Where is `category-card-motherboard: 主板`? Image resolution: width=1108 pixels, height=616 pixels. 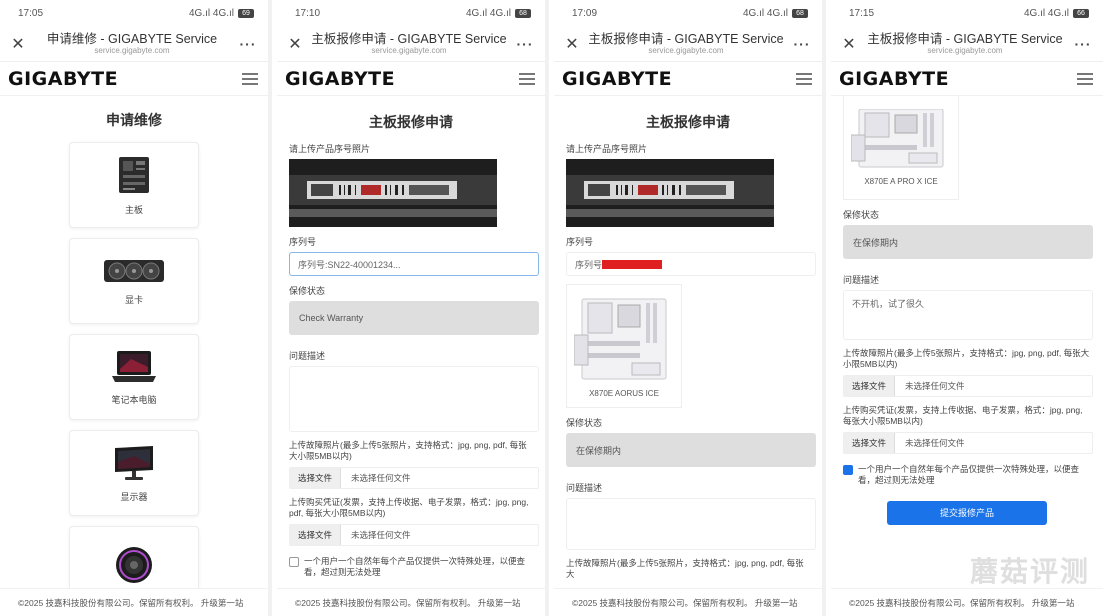
category-card-motherboard: 主板 is located at coordinates (134, 185).